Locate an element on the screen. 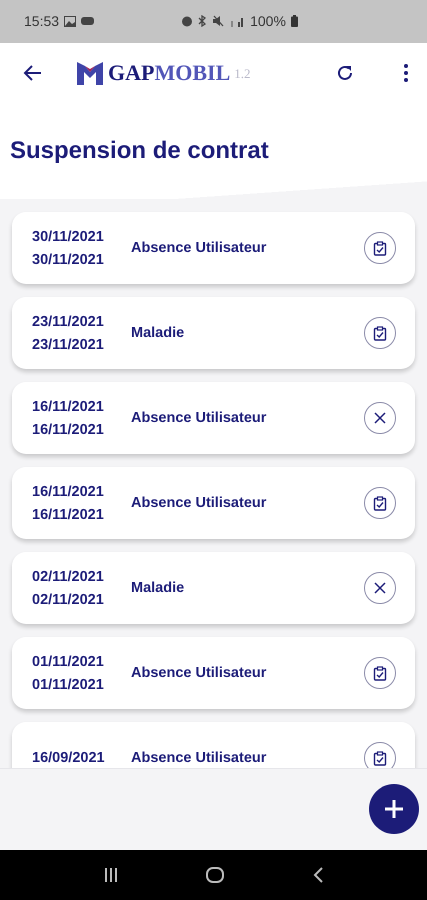 This screenshot has width=427, height=900. end-date: 30/11/2021 is located at coordinates (68, 260).